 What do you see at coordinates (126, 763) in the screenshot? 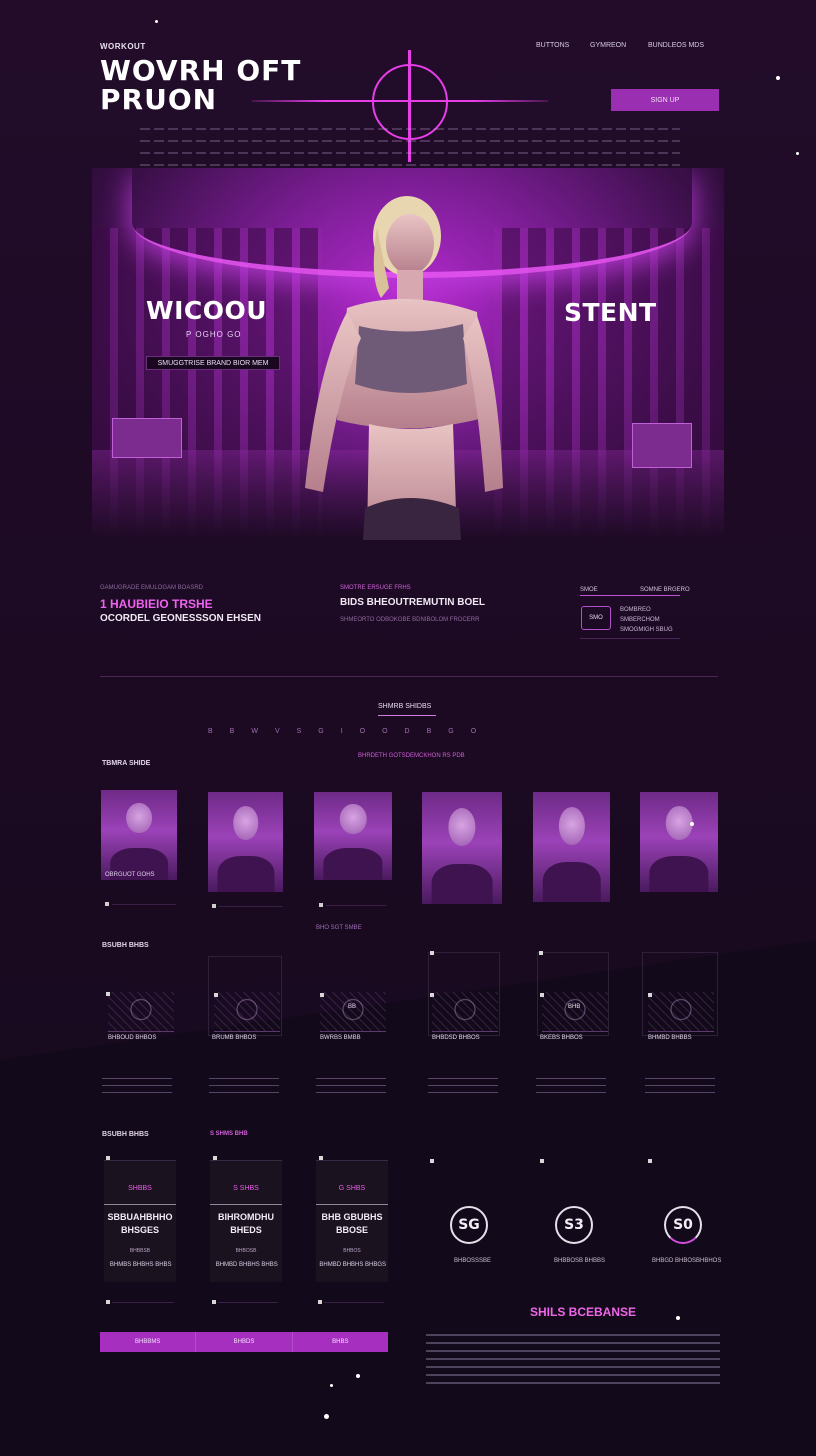
I see `trainers-label: TBMRA SHIDE` at bounding box center [126, 763].